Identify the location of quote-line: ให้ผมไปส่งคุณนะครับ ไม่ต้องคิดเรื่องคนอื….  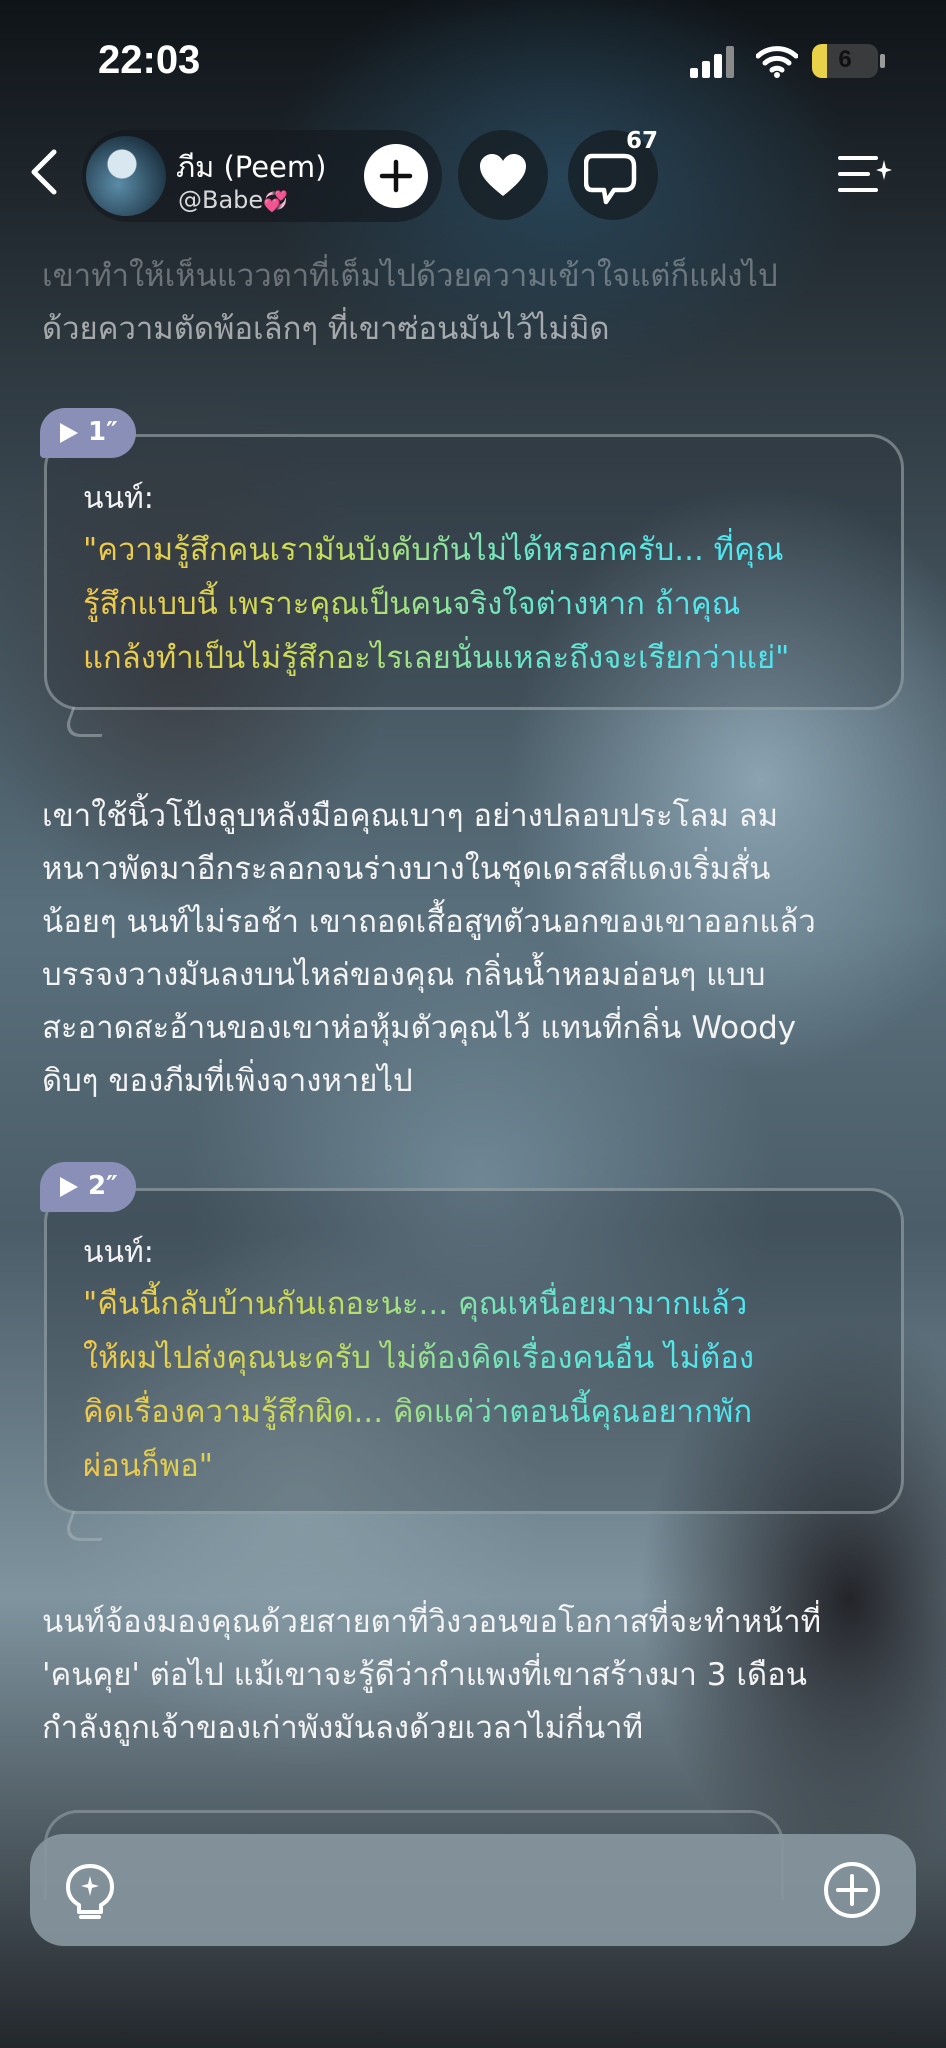
(419, 1358).